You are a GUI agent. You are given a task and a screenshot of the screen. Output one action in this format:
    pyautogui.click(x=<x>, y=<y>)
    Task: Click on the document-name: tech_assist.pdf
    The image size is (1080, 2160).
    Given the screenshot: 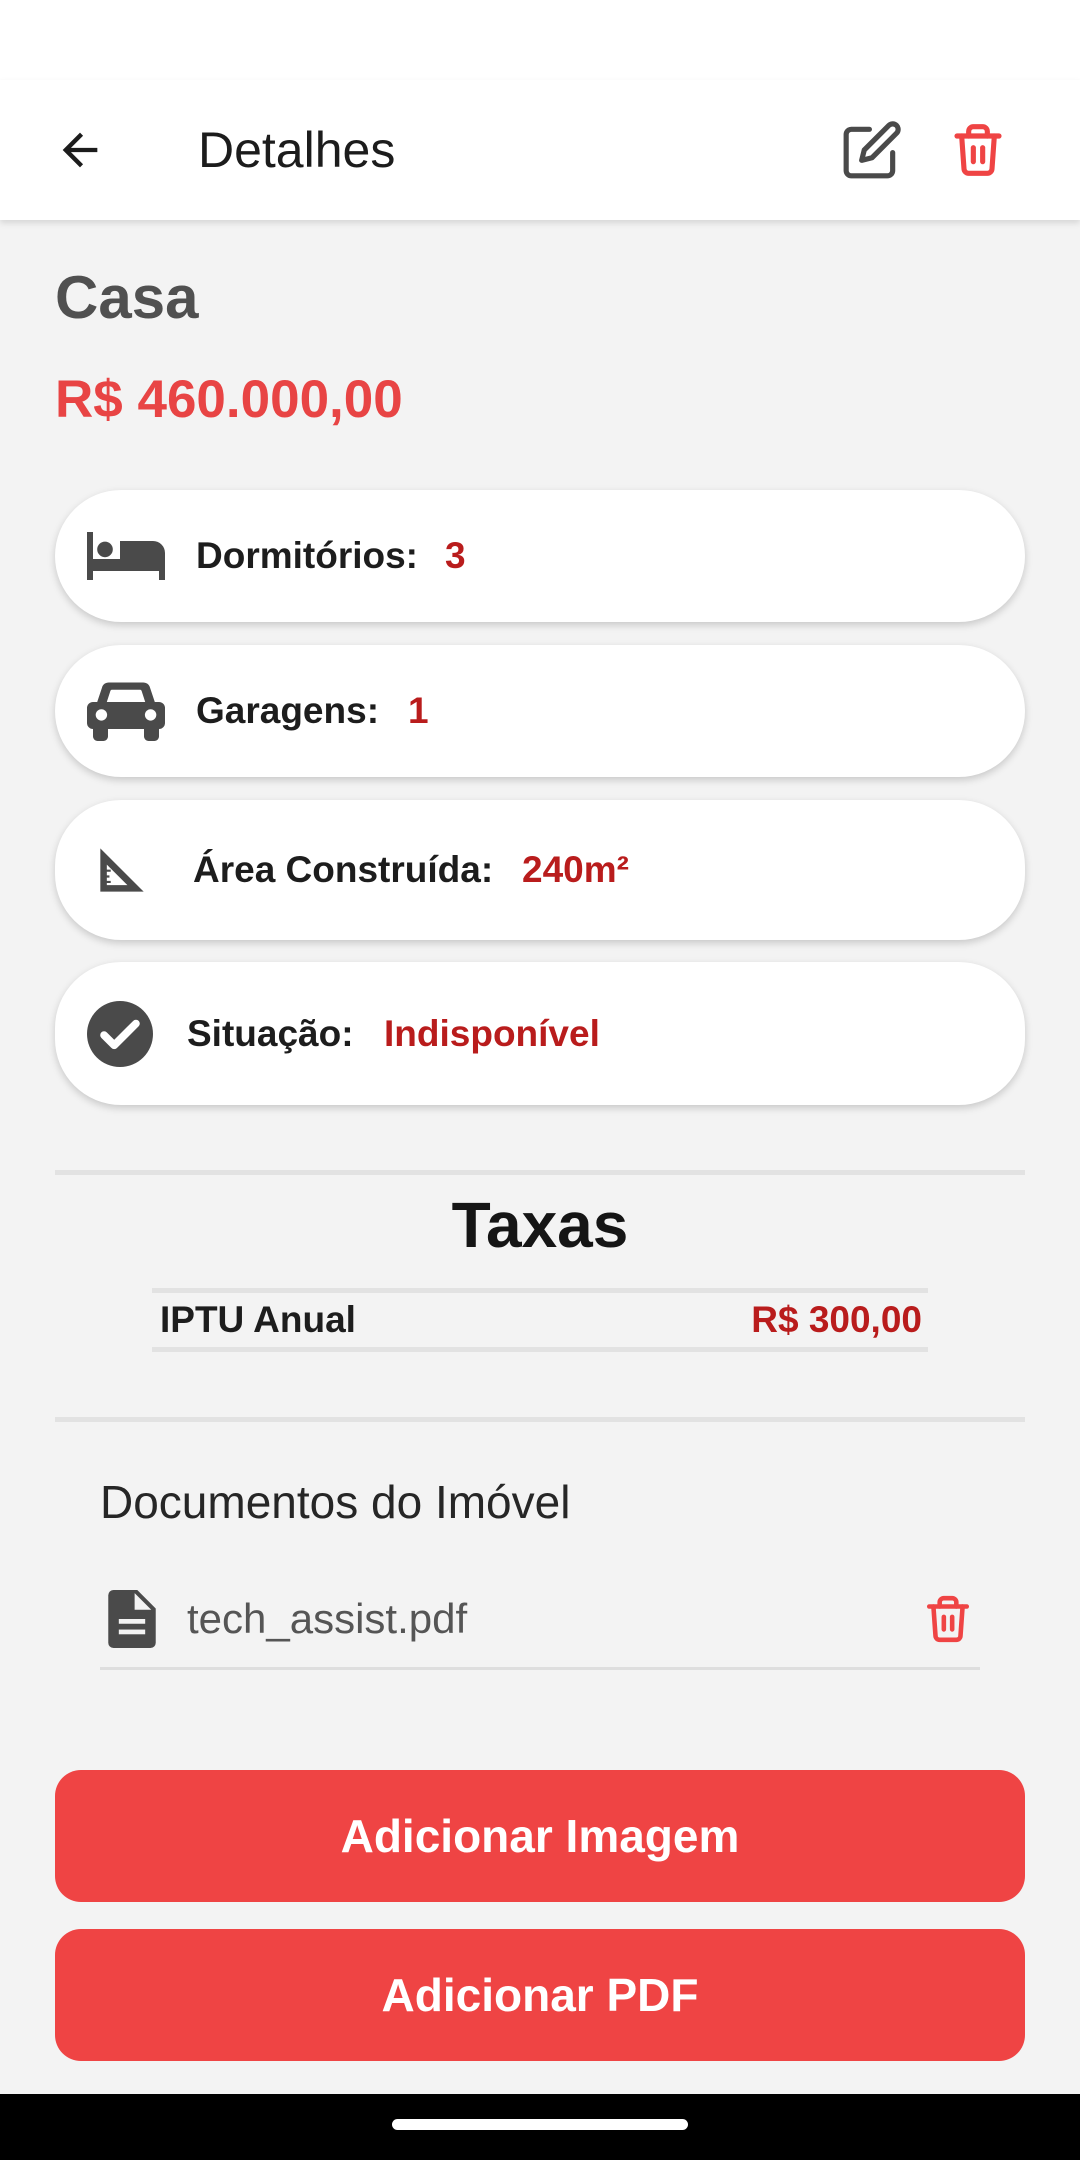 What is the action you would take?
    pyautogui.click(x=327, y=1619)
    